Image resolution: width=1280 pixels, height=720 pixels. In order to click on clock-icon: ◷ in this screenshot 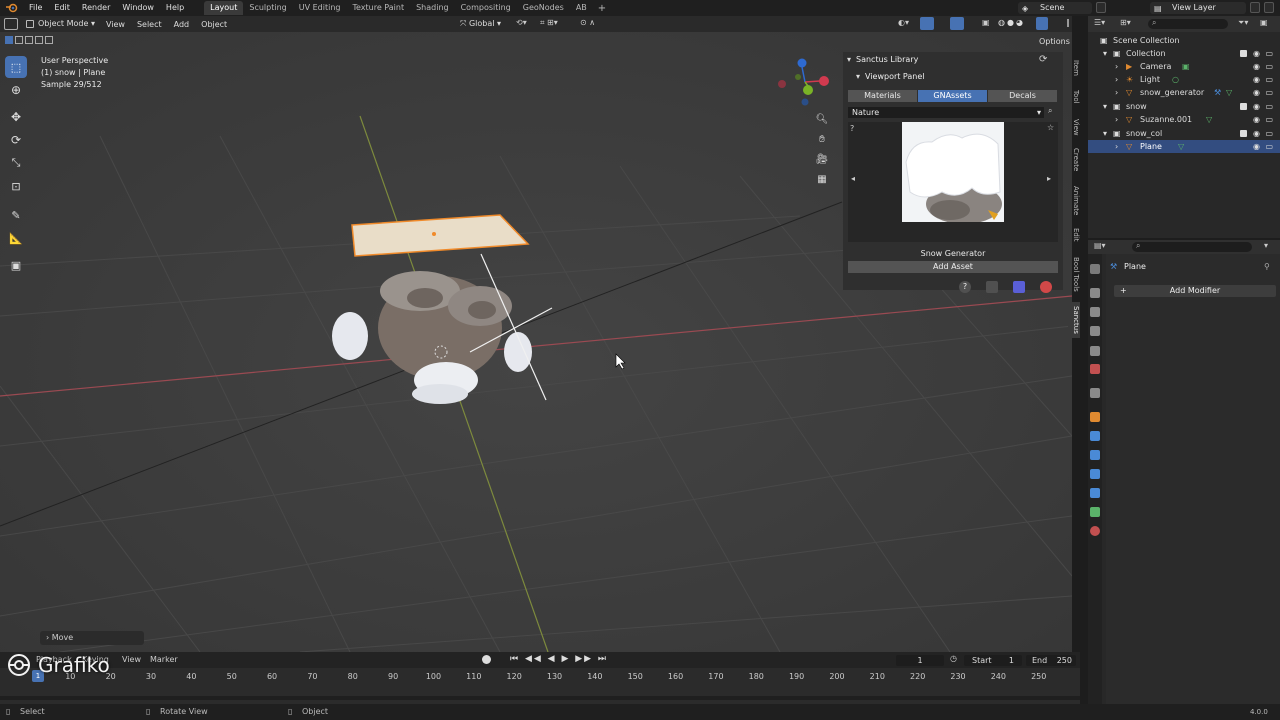, I will do `click(953, 658)`.